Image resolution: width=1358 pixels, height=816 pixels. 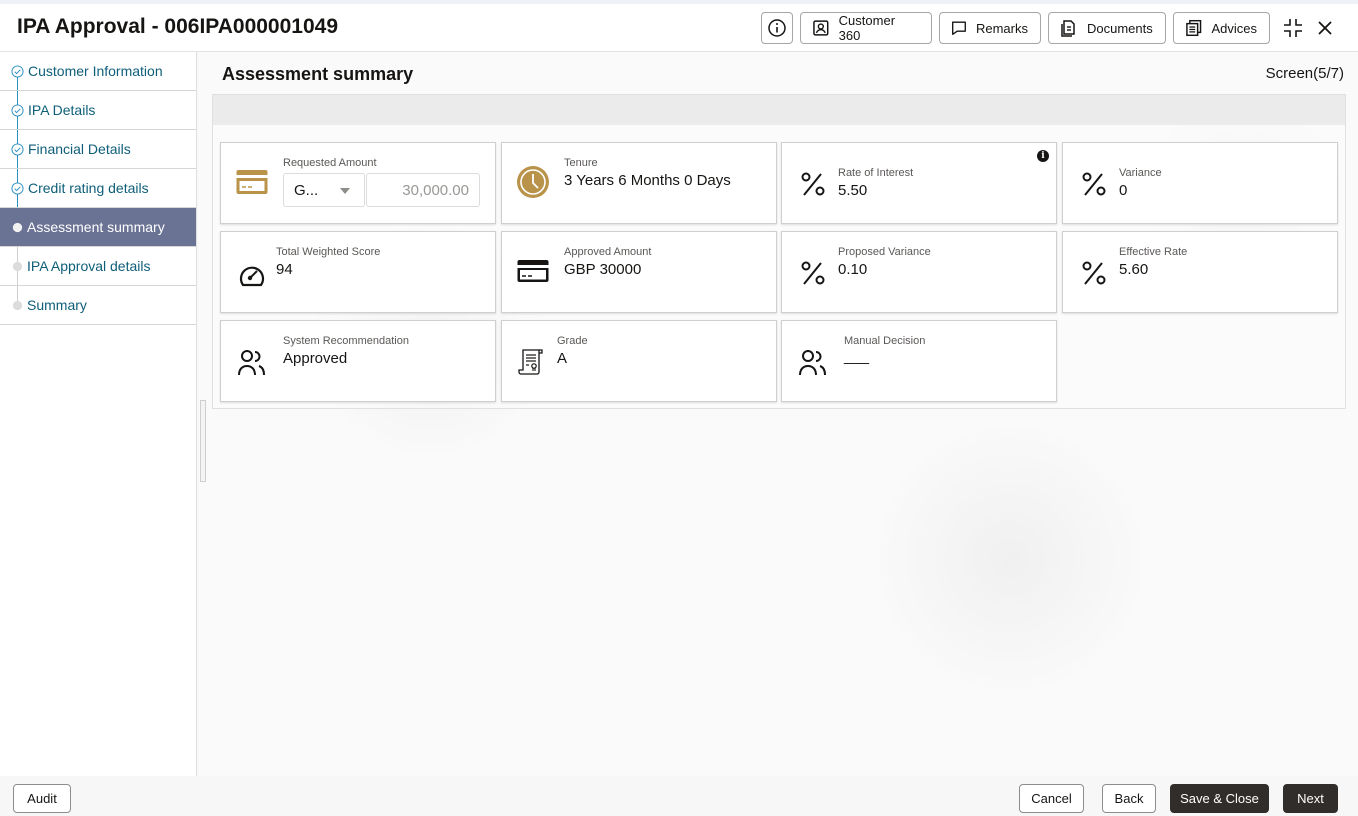 What do you see at coordinates (1153, 252) in the screenshot?
I see `effective-rate-label: Effective Rate` at bounding box center [1153, 252].